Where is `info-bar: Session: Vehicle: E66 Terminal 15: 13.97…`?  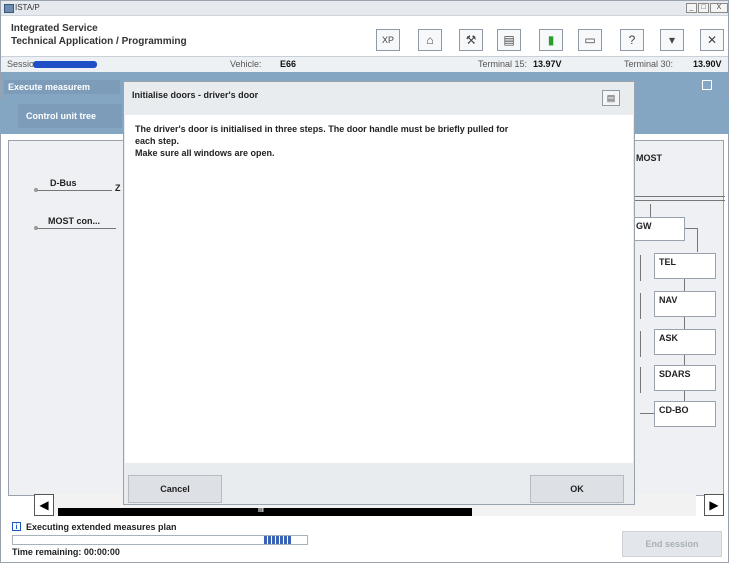
info-bar: Session: Vehicle: E66 Terminal 15: 13.97… is located at coordinates (364, 64).